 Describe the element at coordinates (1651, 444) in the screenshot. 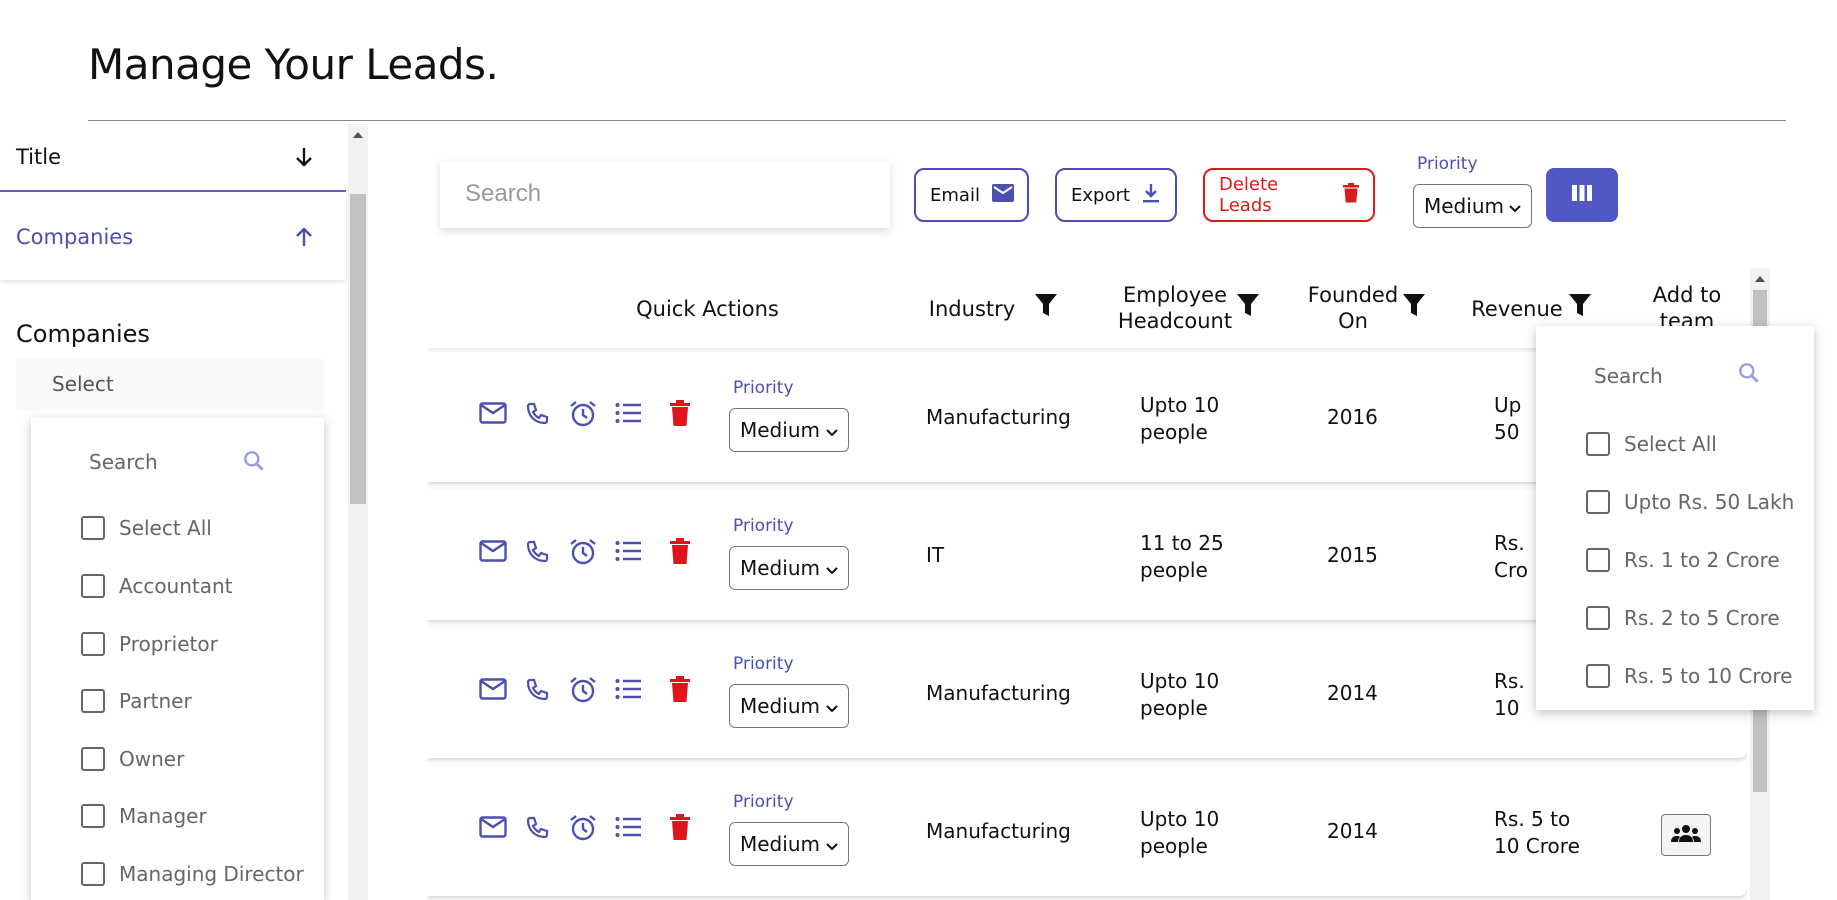

I see `revenue-option-select-all: Select All` at that location.